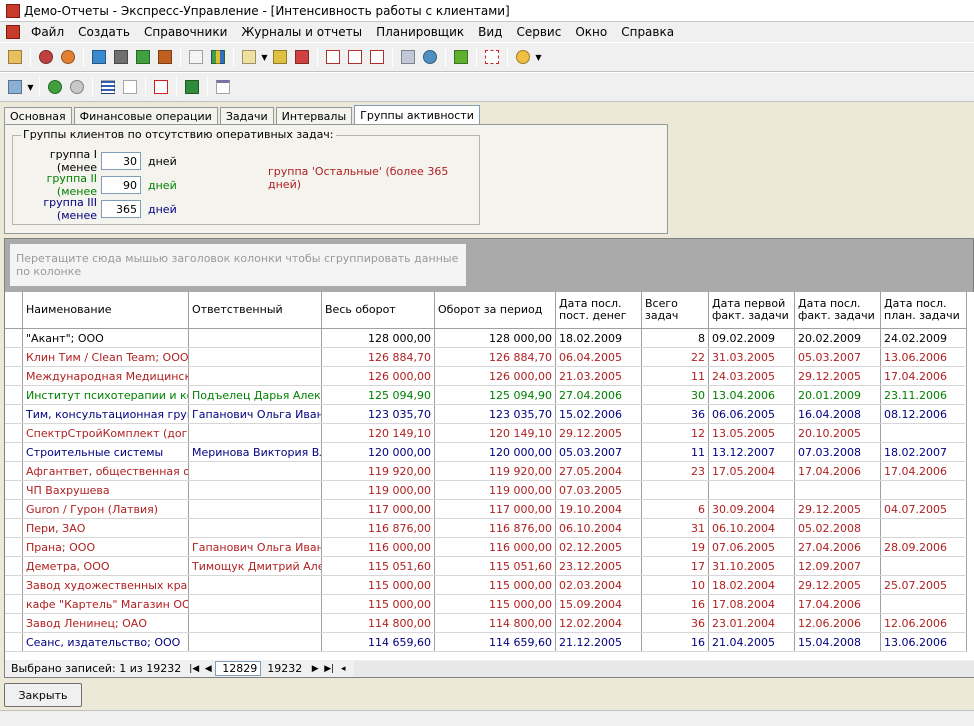 This screenshot has height=726, width=974. I want to click on prev-record-icon: ◀, so click(208, 669).